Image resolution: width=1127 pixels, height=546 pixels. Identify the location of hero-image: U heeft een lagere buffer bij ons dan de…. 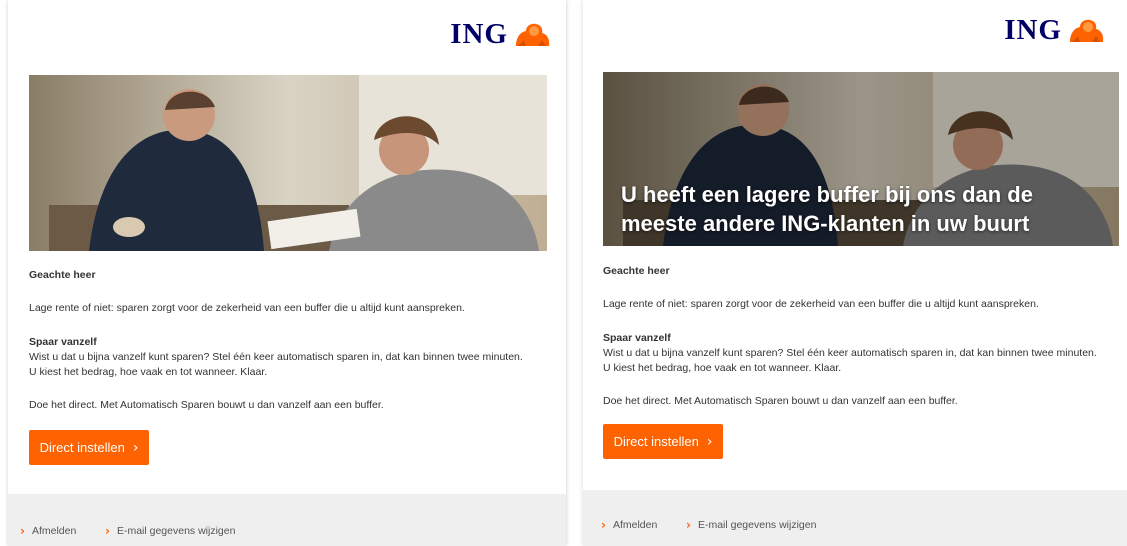
(861, 159).